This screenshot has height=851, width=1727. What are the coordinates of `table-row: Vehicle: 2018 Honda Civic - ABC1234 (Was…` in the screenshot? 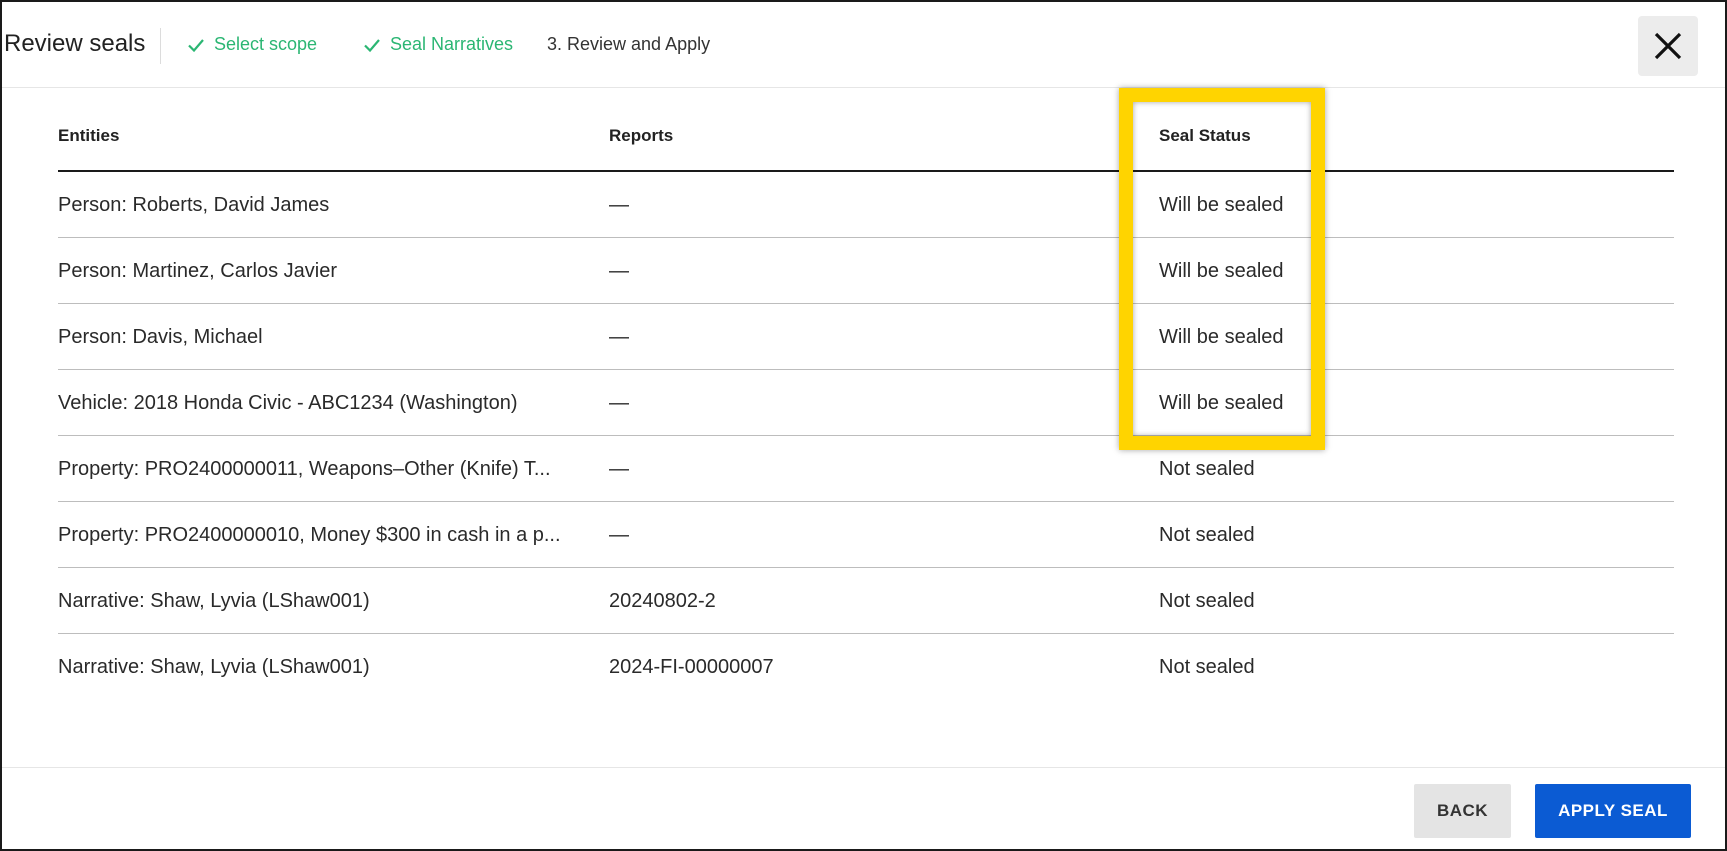 It's located at (866, 403).